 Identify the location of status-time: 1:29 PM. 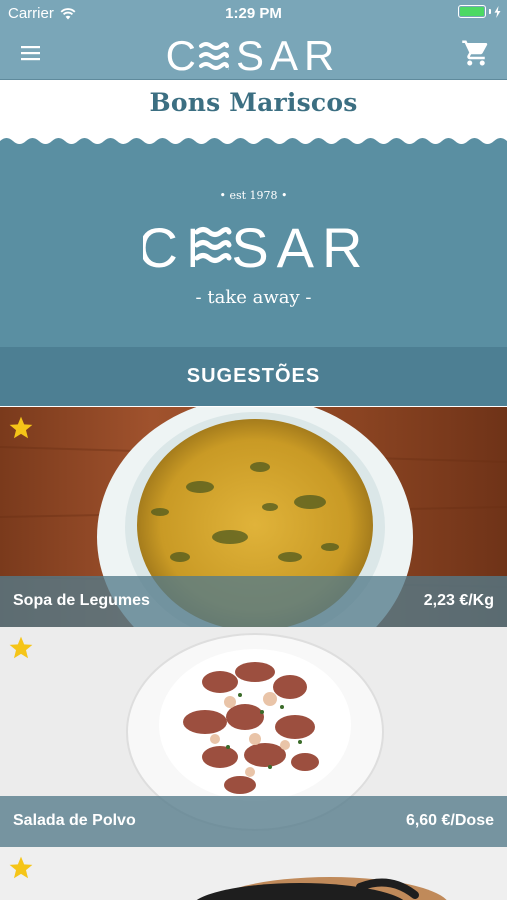
(253, 13).